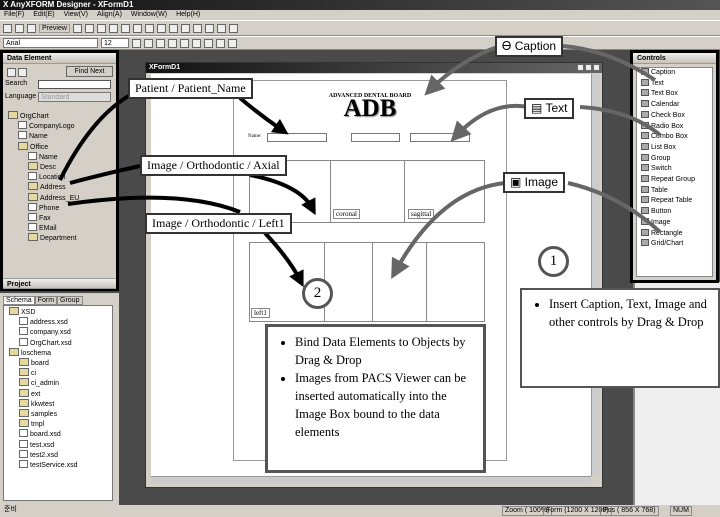 Image resolution: width=720 pixels, height=517 pixels. What do you see at coordinates (517, 182) in the screenshot?
I see `image-icon: ▣` at bounding box center [517, 182].